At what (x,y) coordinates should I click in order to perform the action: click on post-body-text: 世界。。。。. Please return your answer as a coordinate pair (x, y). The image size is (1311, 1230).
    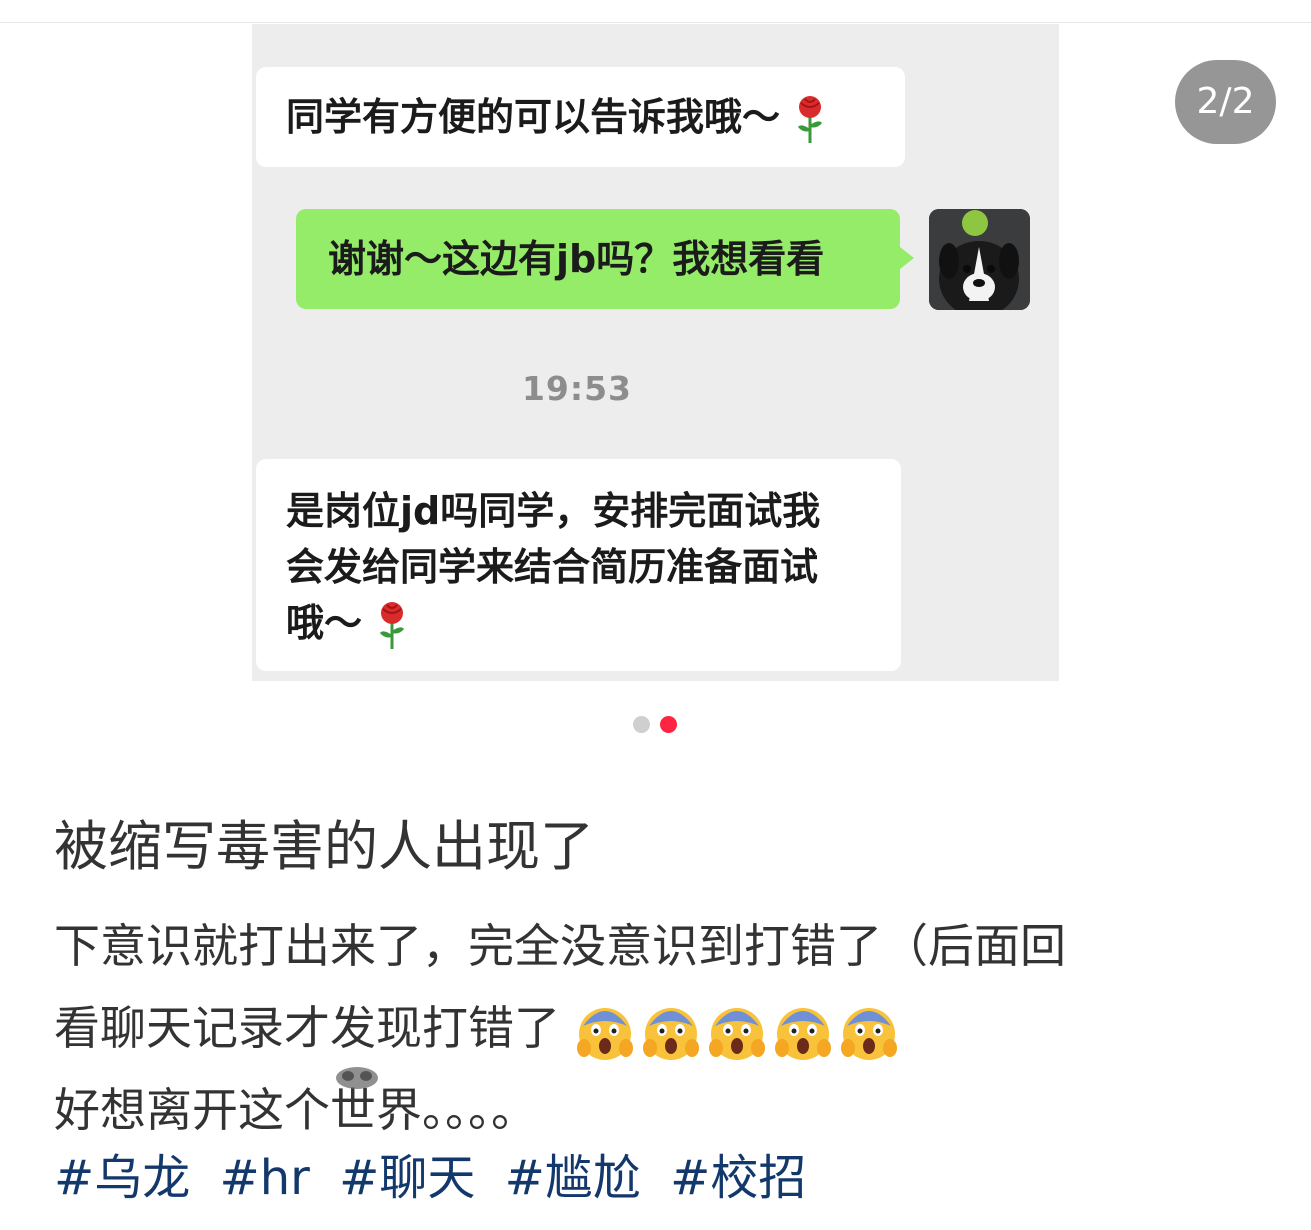
    Looking at the image, I should click on (433, 1110).